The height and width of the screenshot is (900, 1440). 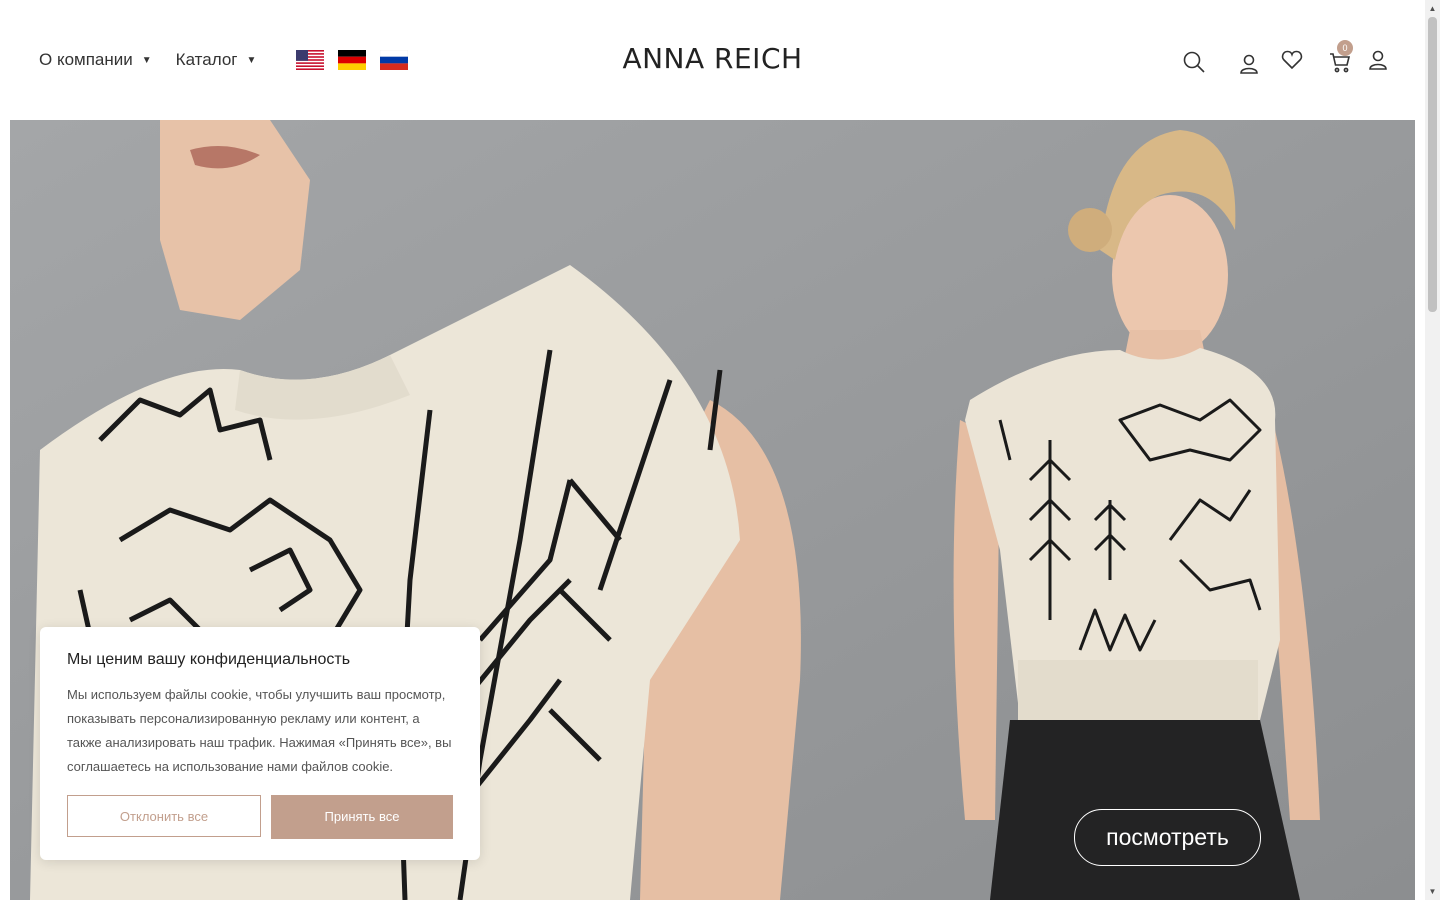 I want to click on wishlist-heart-icon, so click(x=1292, y=60).